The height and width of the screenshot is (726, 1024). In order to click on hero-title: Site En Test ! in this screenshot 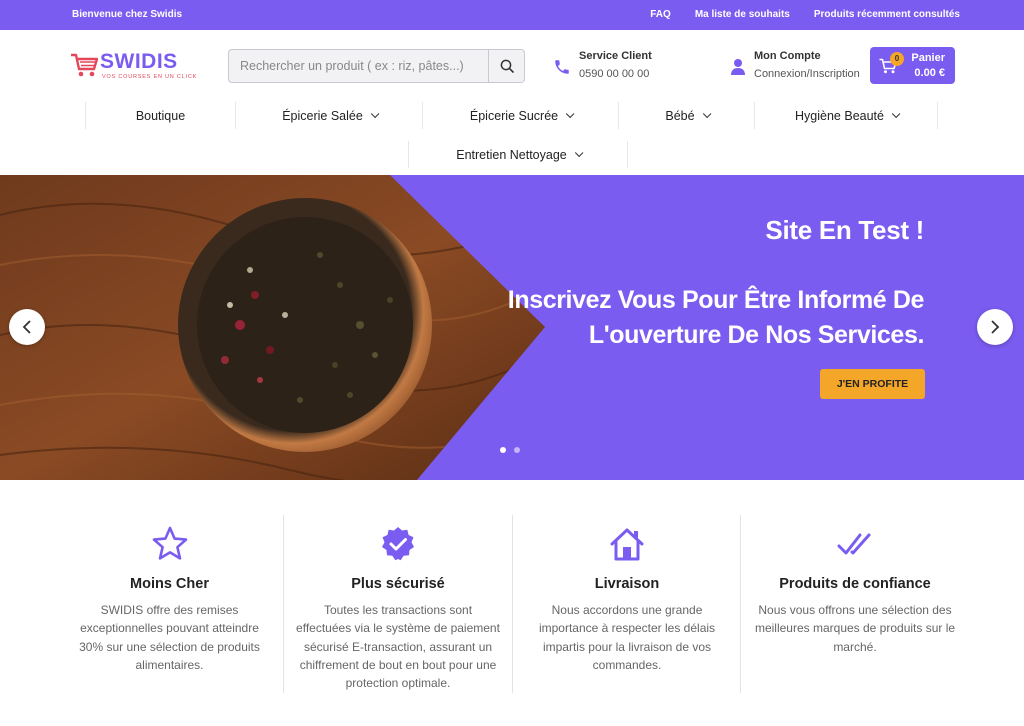, I will do `click(844, 230)`.